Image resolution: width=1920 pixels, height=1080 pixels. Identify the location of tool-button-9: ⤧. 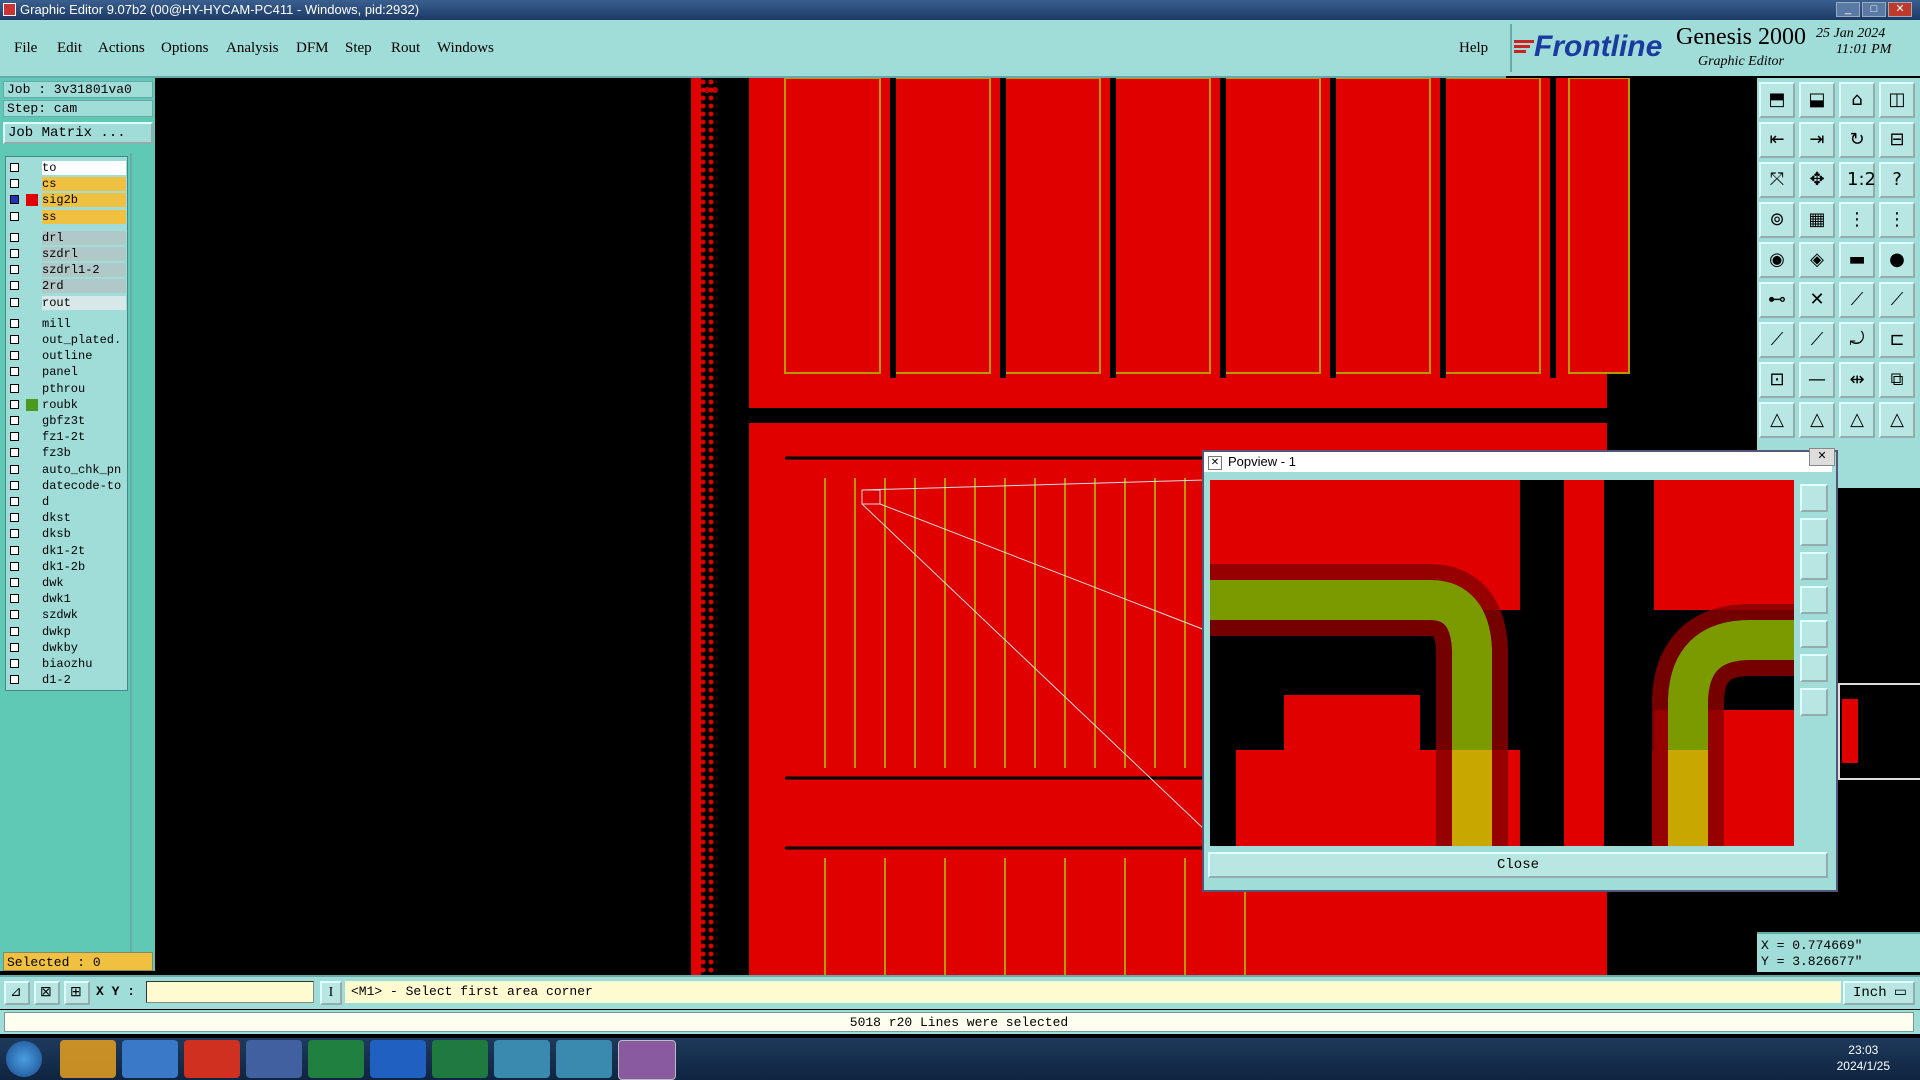
(1777, 180).